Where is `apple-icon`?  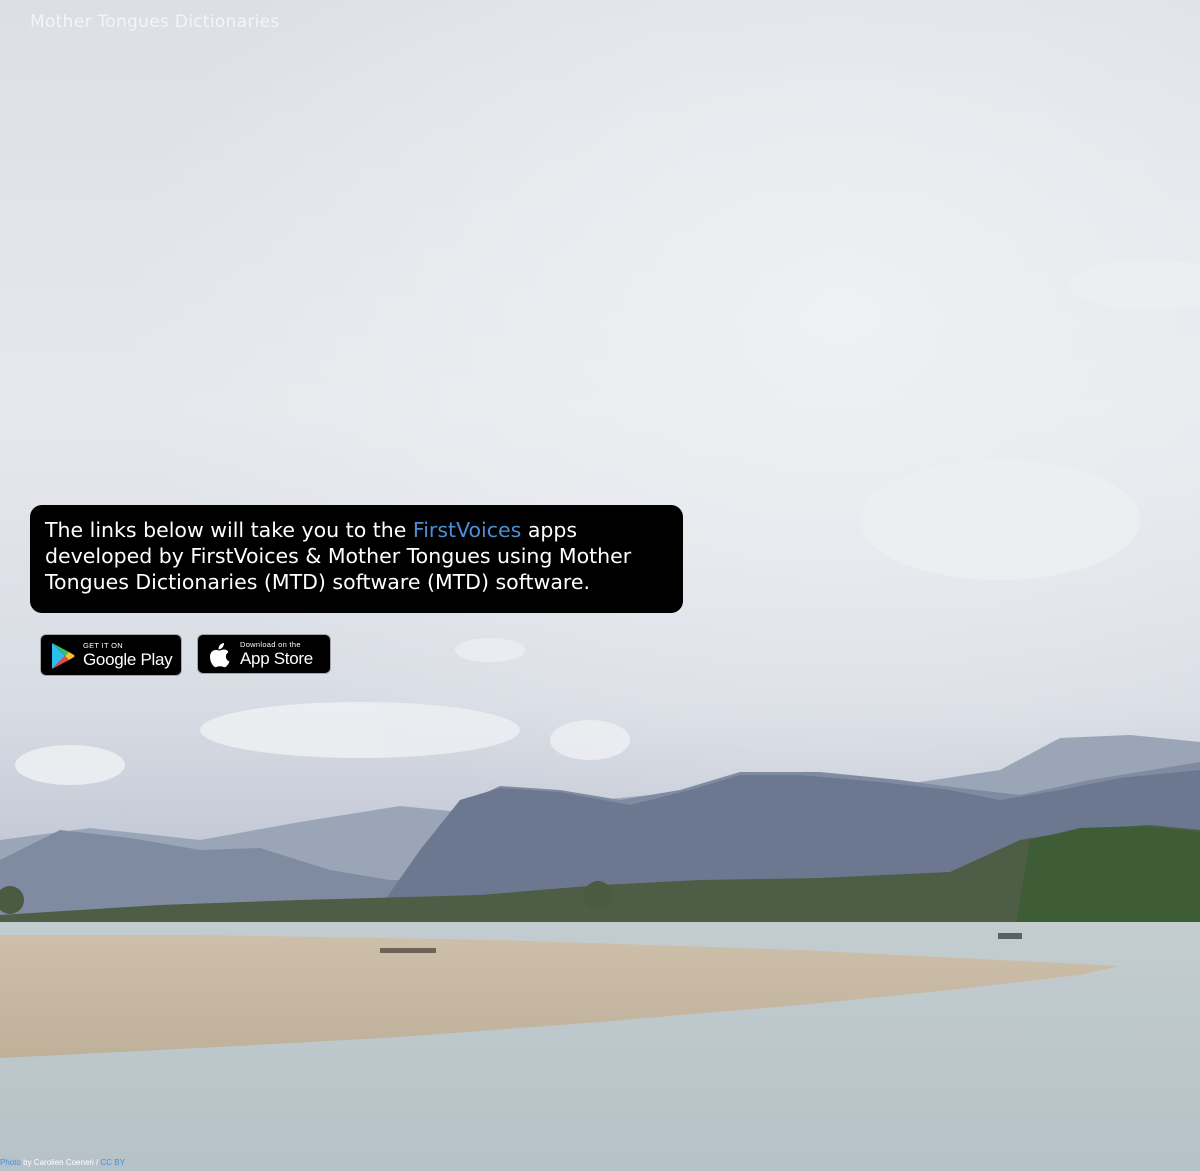
apple-icon is located at coordinates (220, 655).